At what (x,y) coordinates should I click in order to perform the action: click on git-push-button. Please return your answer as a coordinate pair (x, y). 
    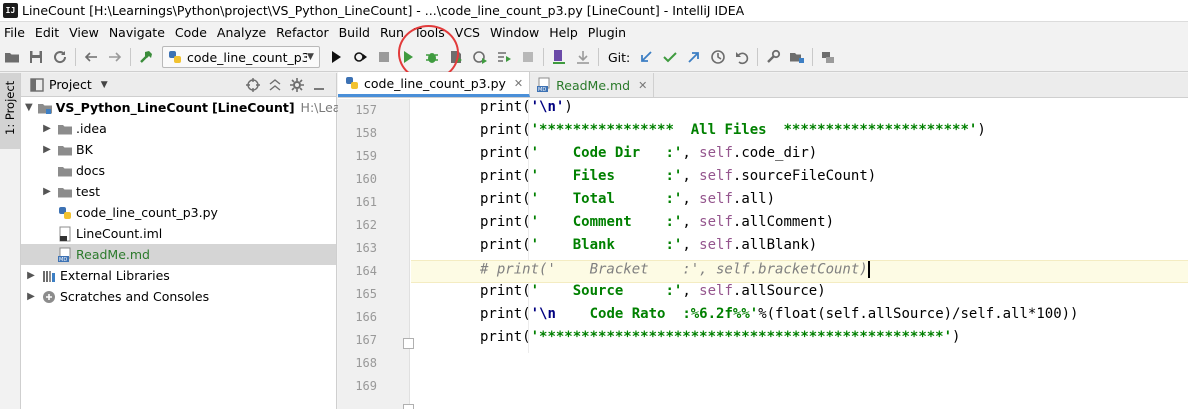
    Looking at the image, I should click on (694, 57).